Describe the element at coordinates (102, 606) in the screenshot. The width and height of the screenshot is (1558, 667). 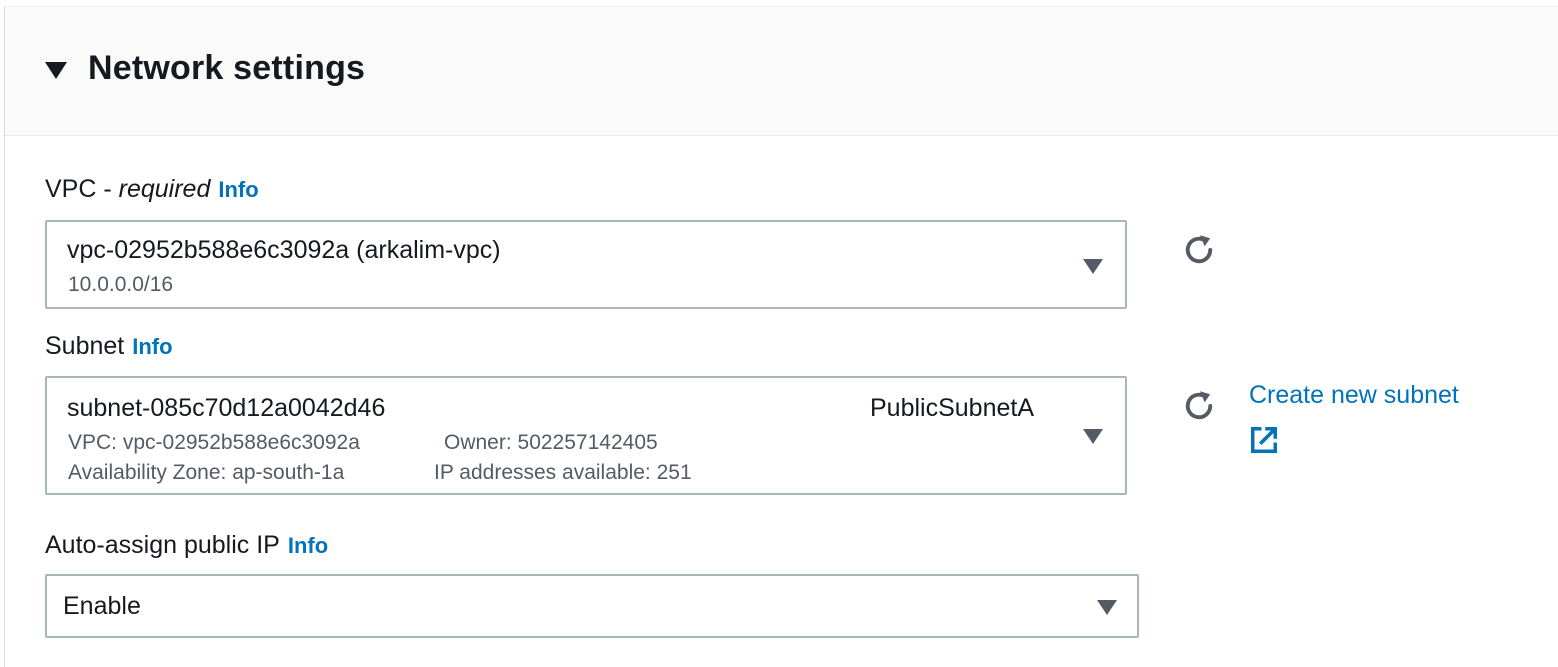
I see `public-ip-select-value: Enable` at that location.